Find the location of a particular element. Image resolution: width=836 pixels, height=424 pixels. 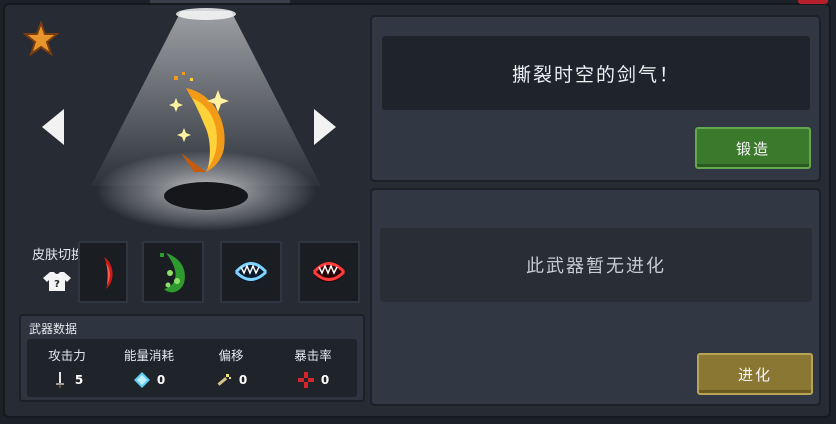

red-jaw-skin-icon is located at coordinates (329, 272).